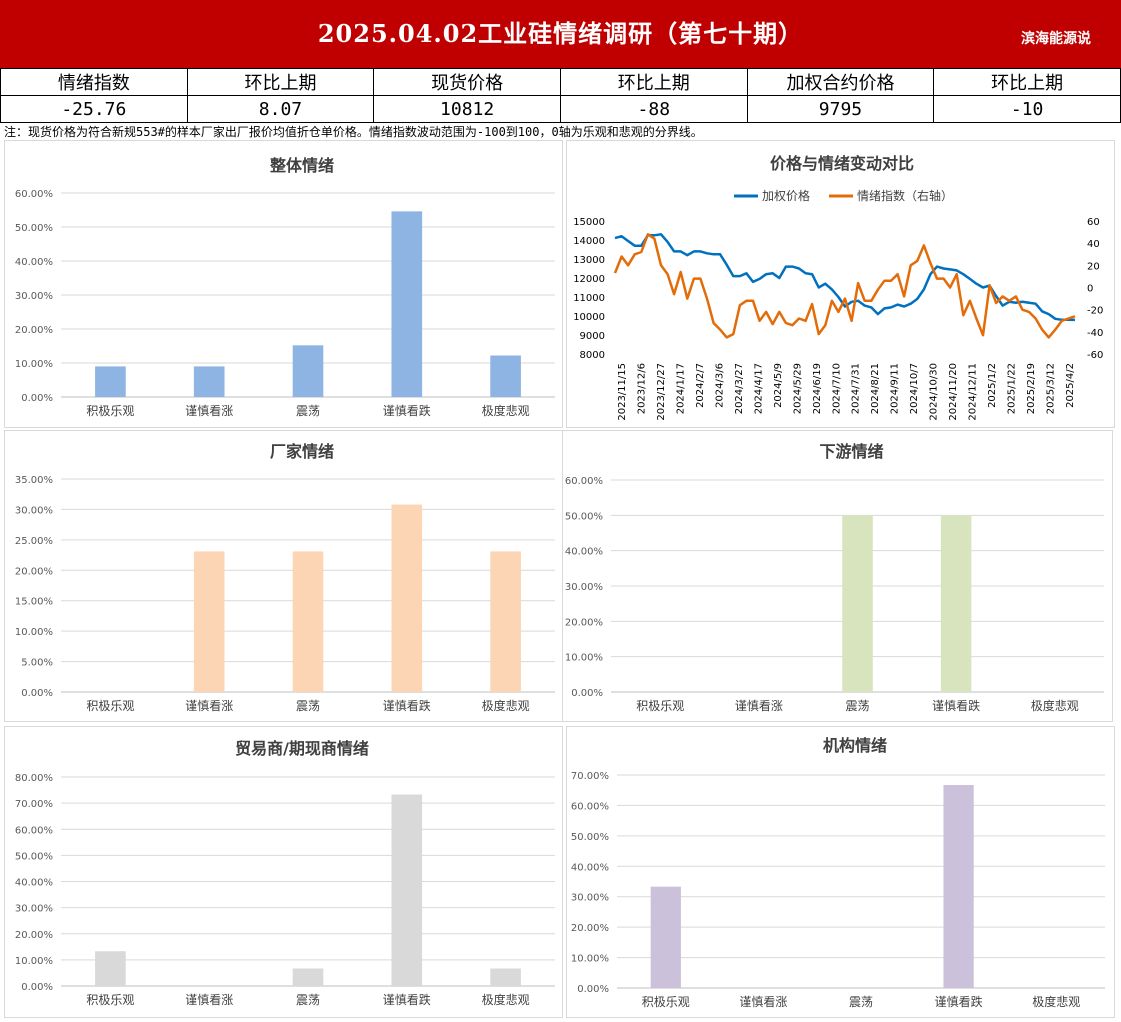 Image resolution: width=1121 pixels, height=1022 pixels. I want to click on kpi-value: -10, so click(1027, 109).